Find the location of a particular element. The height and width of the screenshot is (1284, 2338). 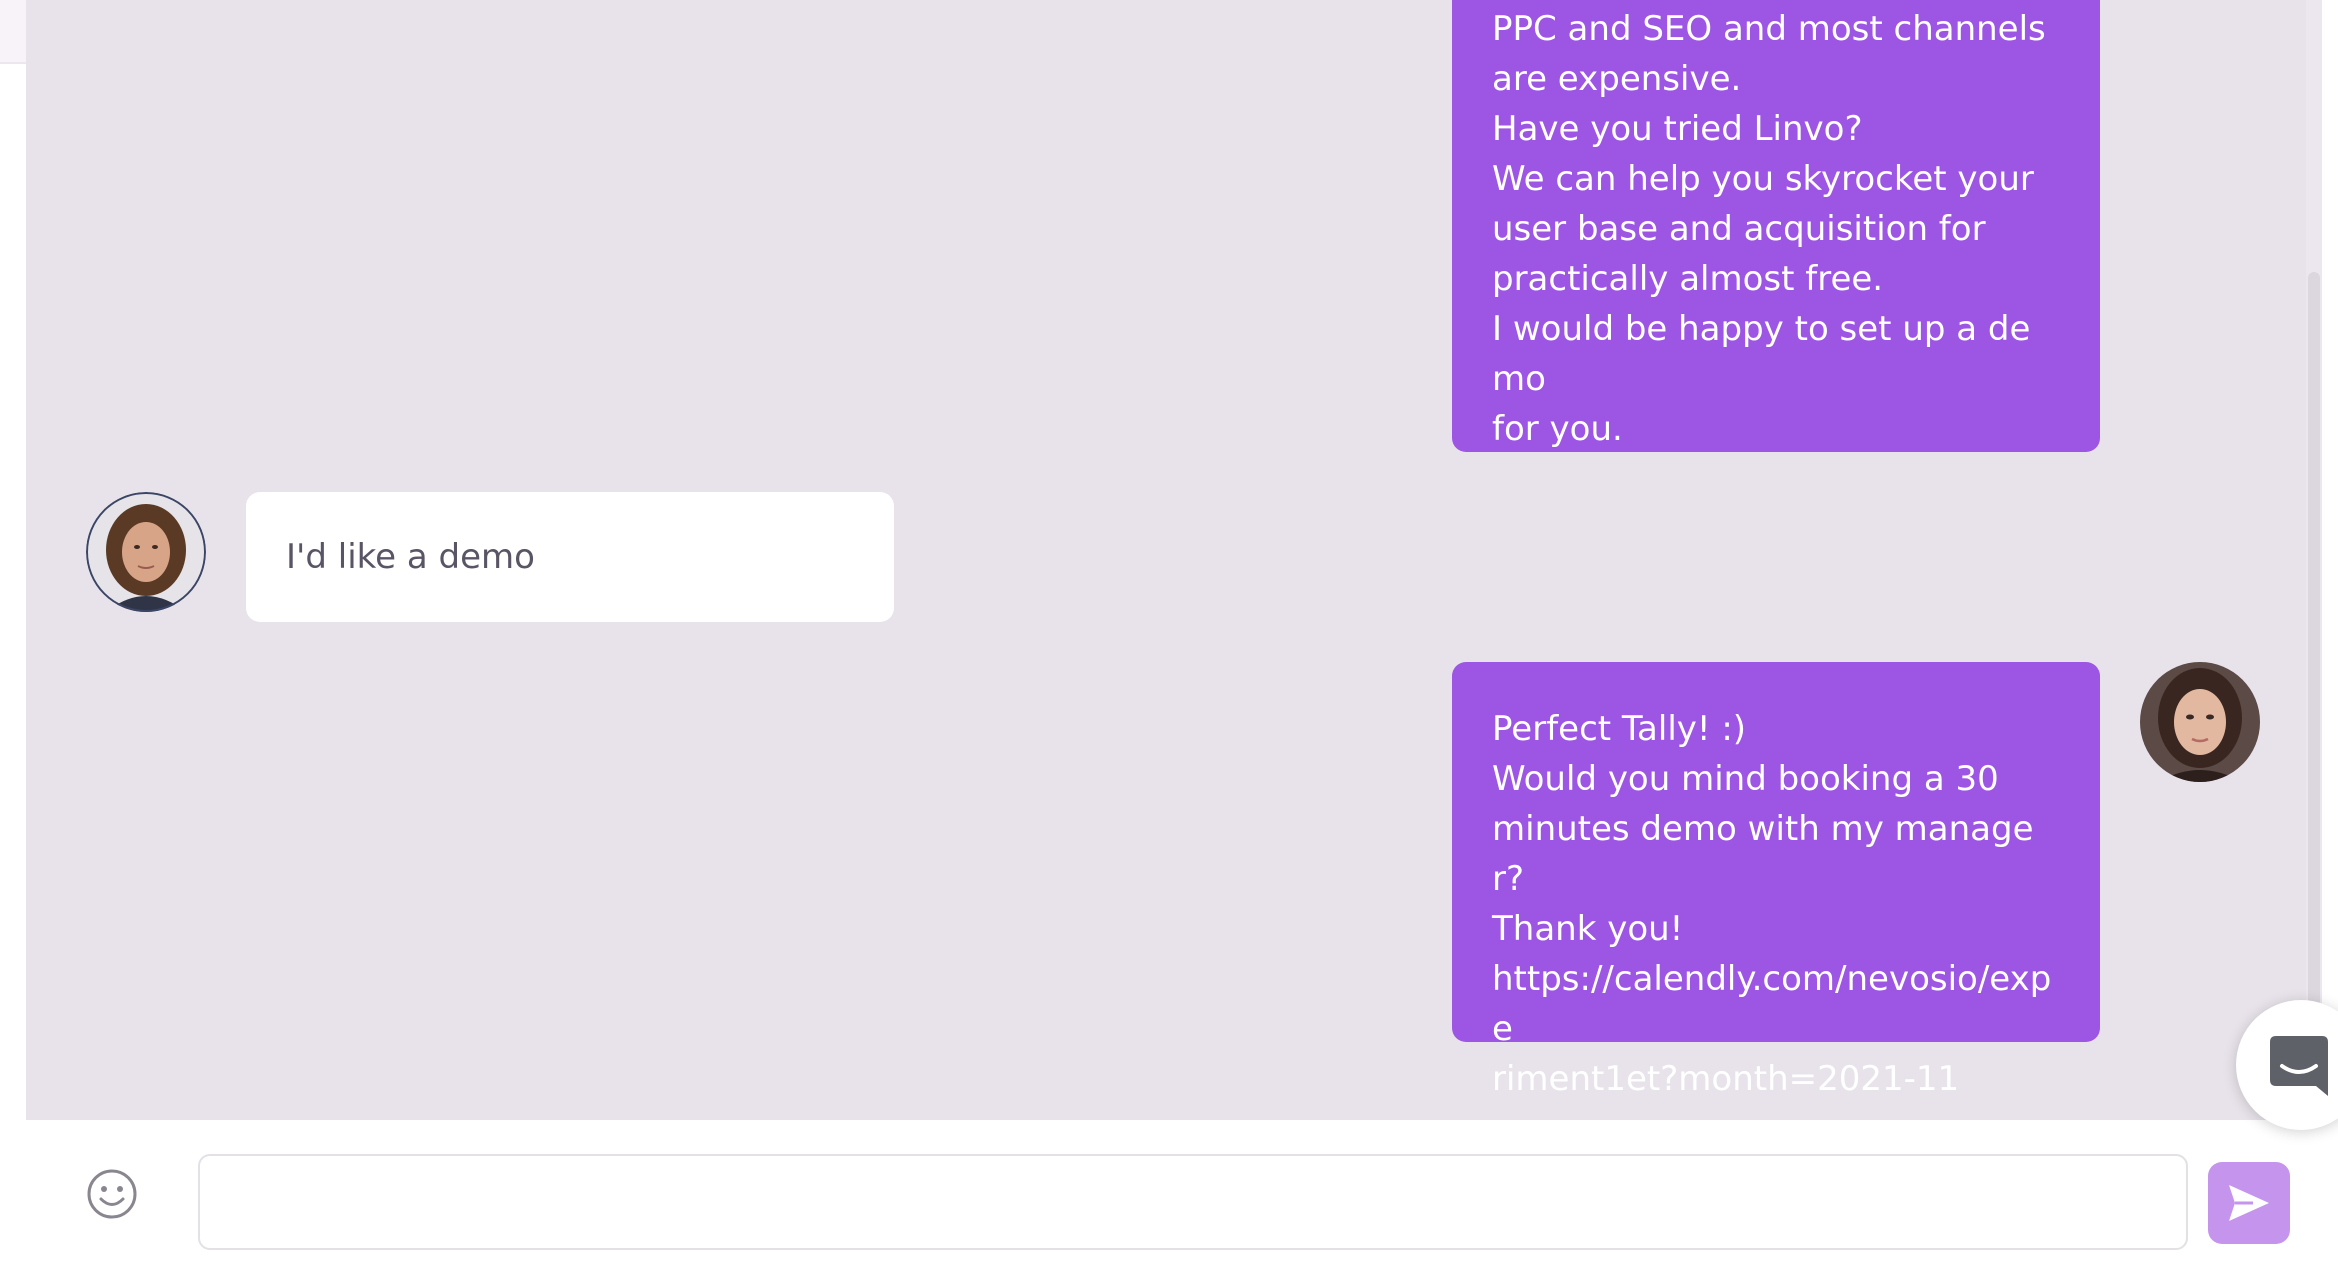

user-avatar is located at coordinates (146, 552).